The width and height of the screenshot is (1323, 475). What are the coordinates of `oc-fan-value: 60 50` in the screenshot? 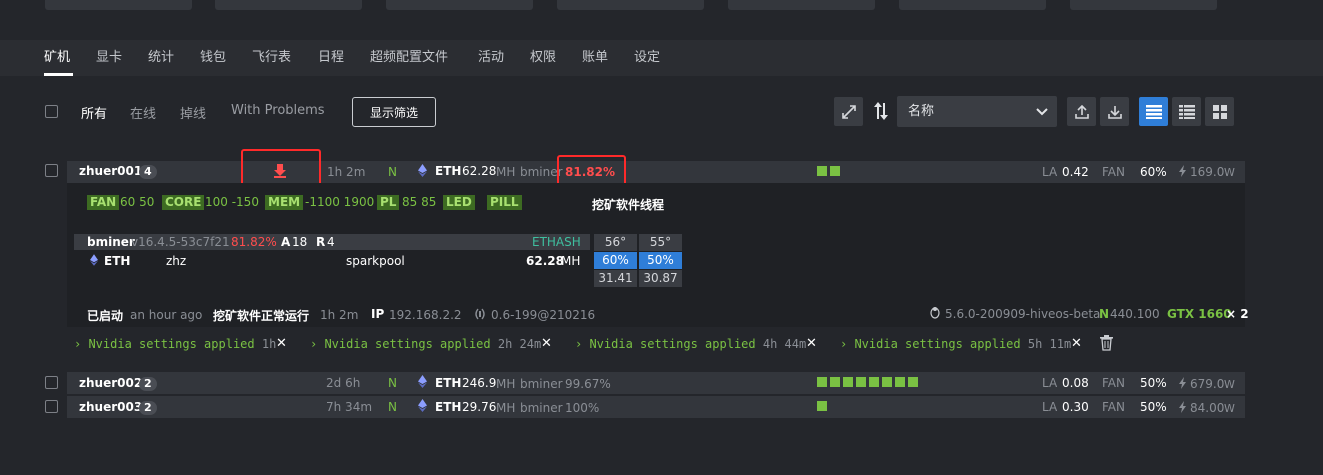 It's located at (137, 202).